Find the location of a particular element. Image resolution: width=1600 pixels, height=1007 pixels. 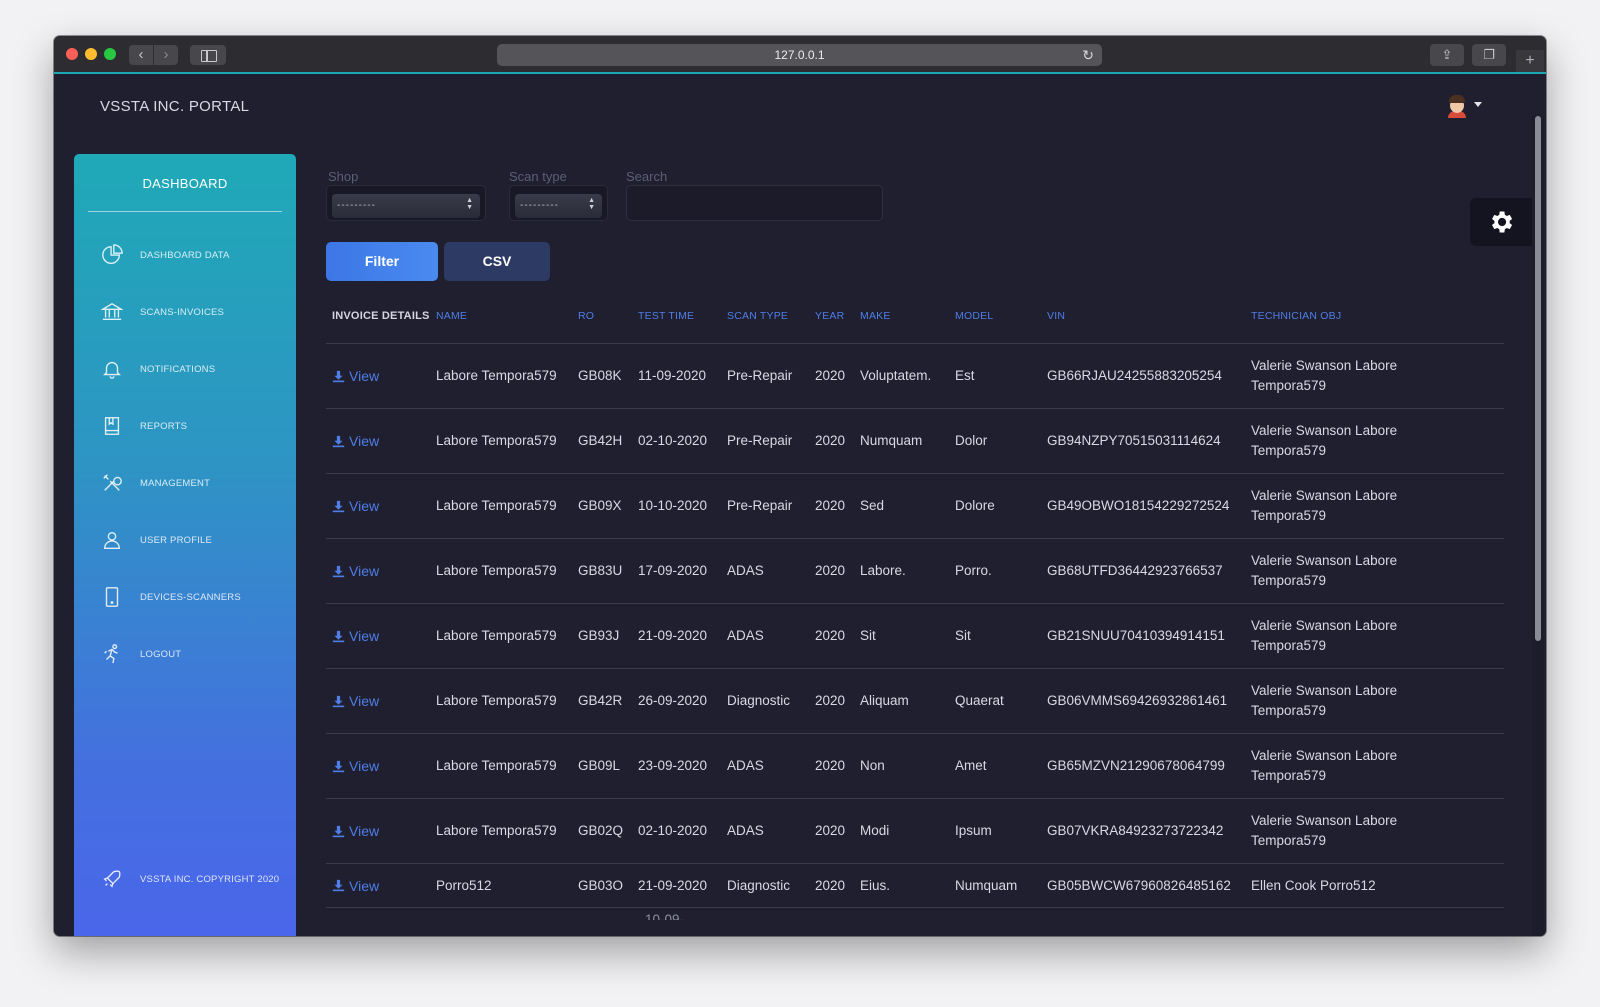

column-header: RO is located at coordinates (608, 316).